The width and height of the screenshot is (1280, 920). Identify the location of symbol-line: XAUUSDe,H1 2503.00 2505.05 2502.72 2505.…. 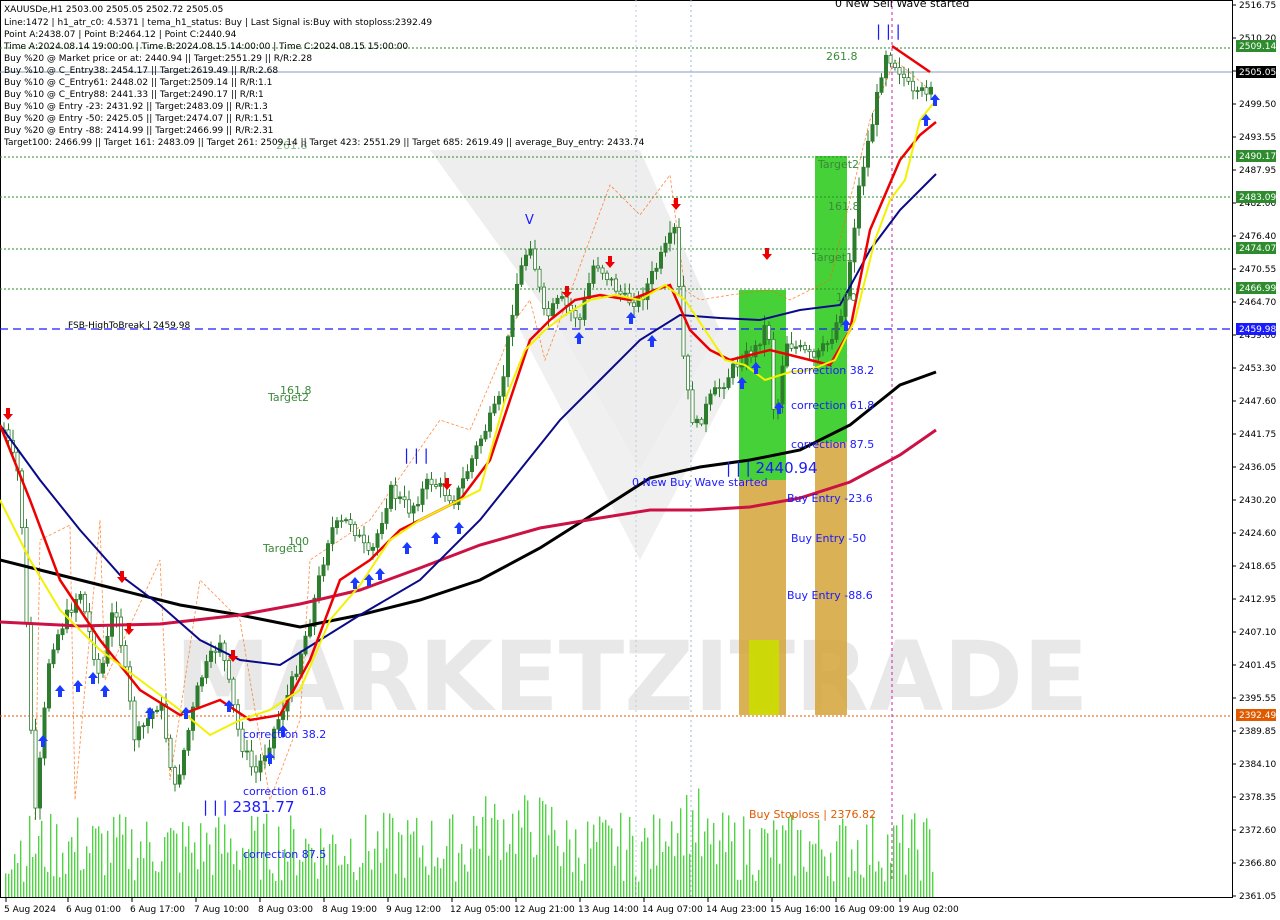
(113, 10).